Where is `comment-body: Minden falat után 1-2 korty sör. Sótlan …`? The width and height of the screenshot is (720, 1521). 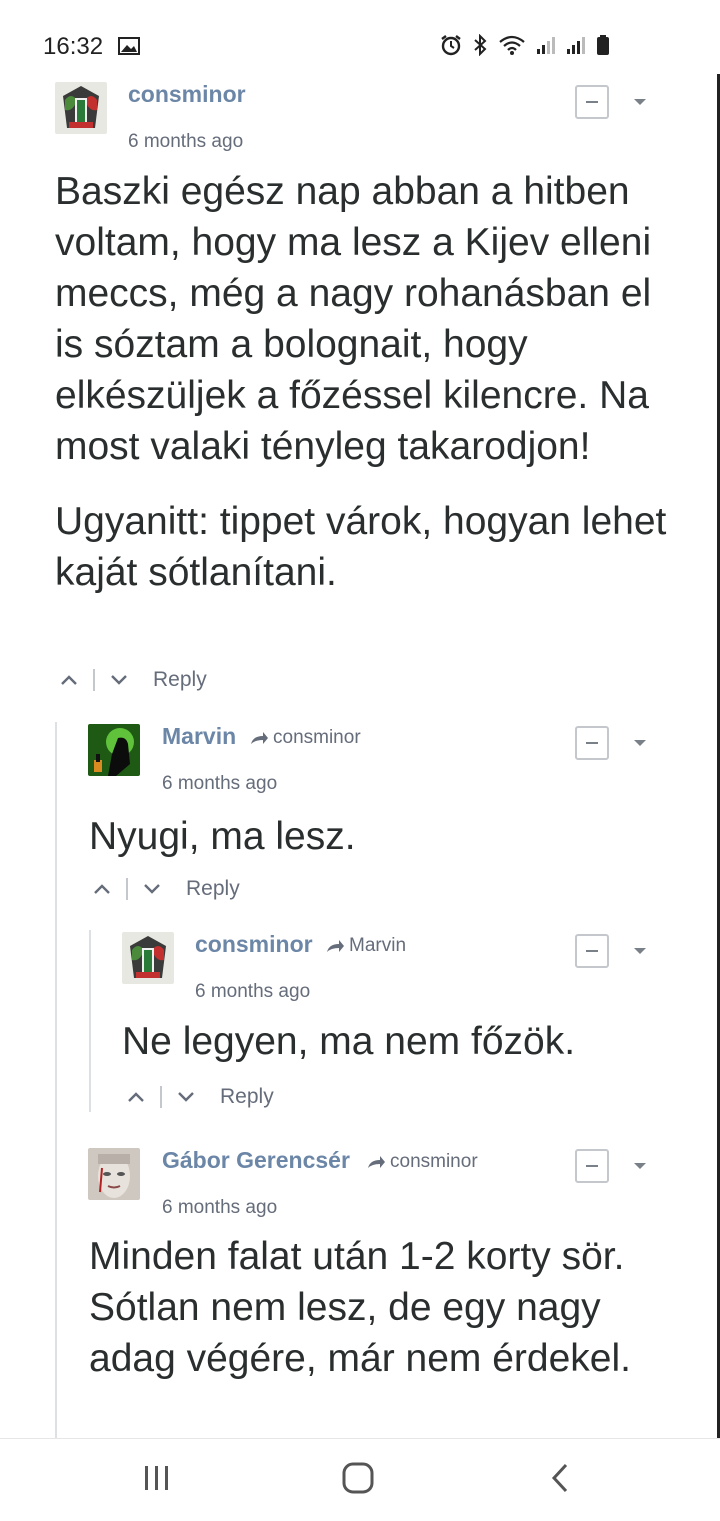
comment-body: Minden falat után 1-2 korty sör. Sótlan … is located at coordinates (389, 1307).